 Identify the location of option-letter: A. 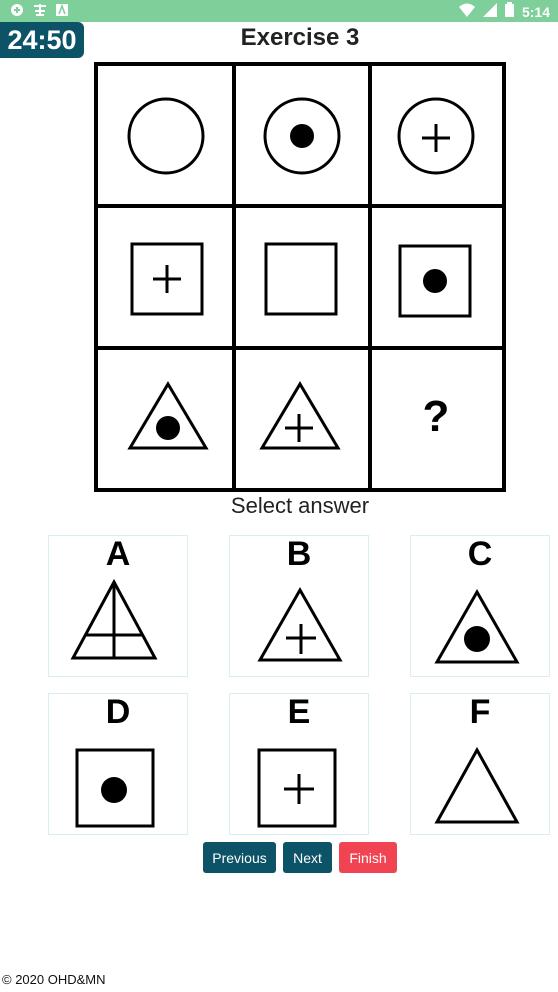
(118, 554).